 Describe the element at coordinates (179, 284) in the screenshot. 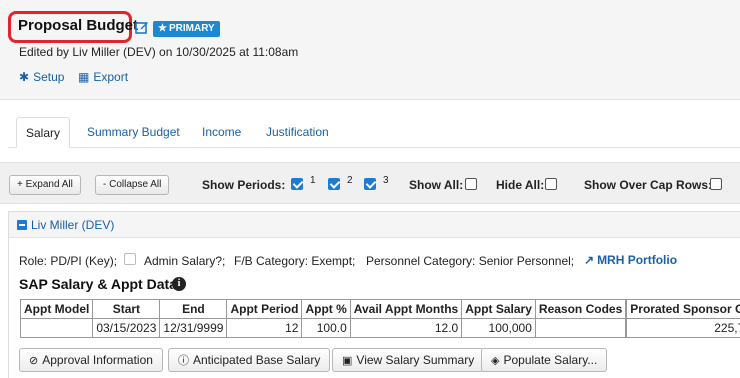

I see `info-icon: i` at that location.